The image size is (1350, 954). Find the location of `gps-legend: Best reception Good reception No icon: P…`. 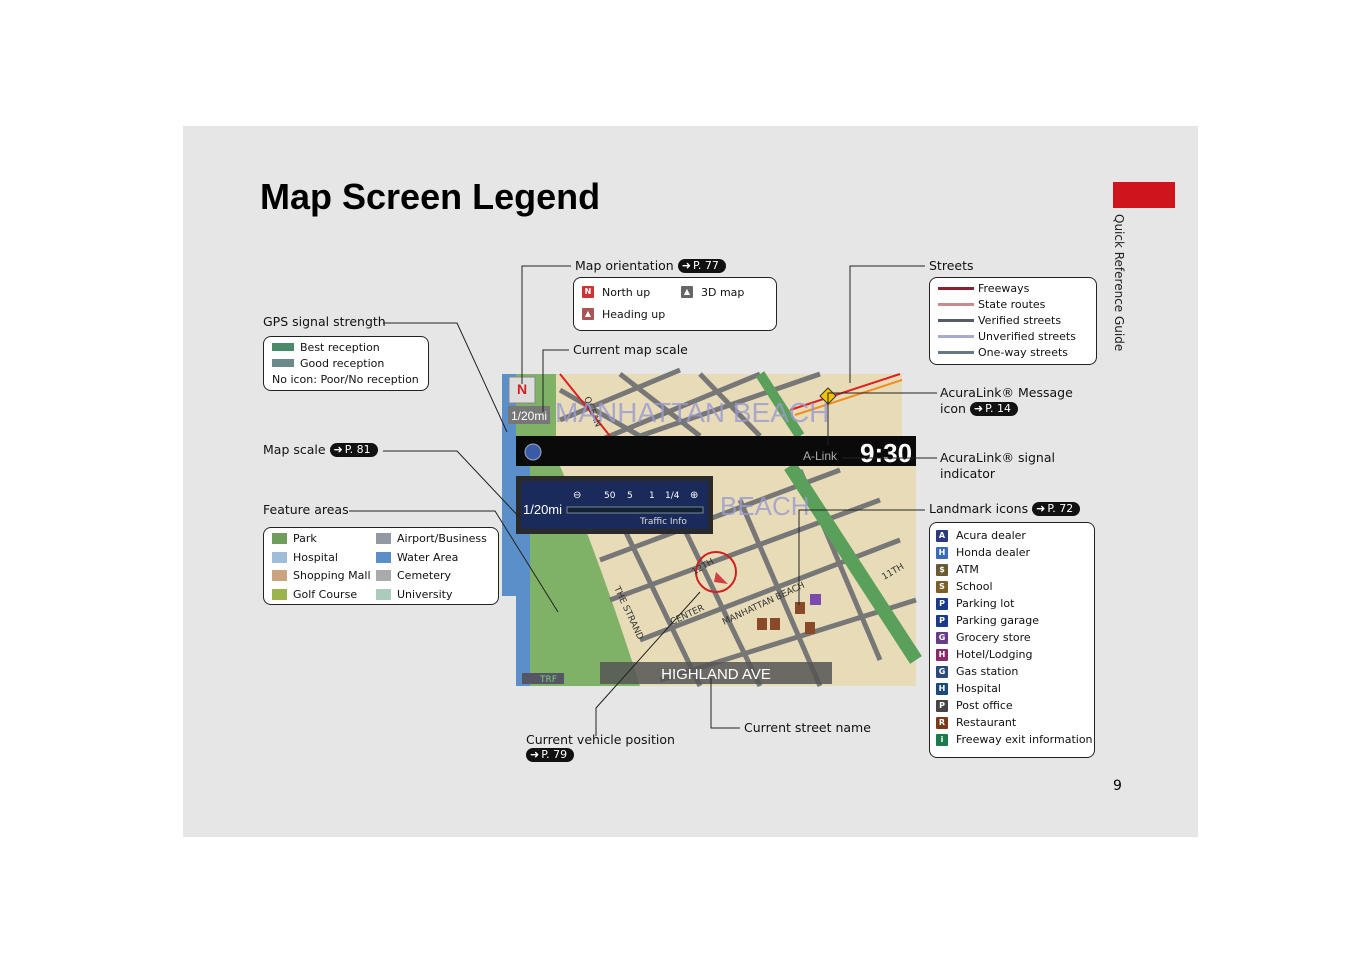

gps-legend: Best reception Good reception No icon: P… is located at coordinates (346, 363).